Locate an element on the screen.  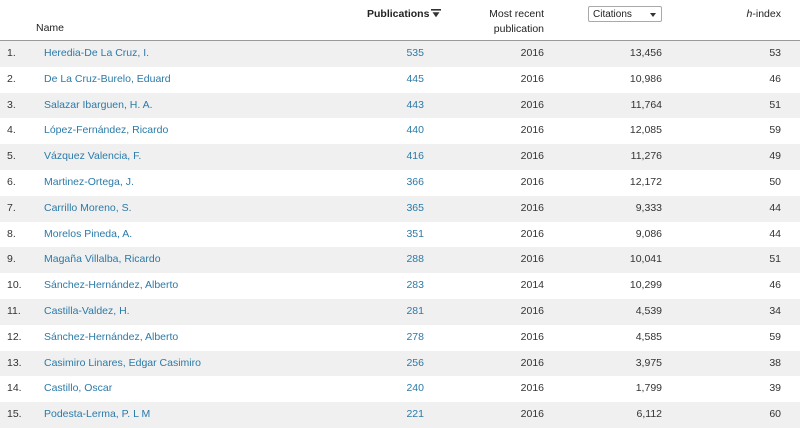
column-header-name: Name is located at coordinates (50, 28).